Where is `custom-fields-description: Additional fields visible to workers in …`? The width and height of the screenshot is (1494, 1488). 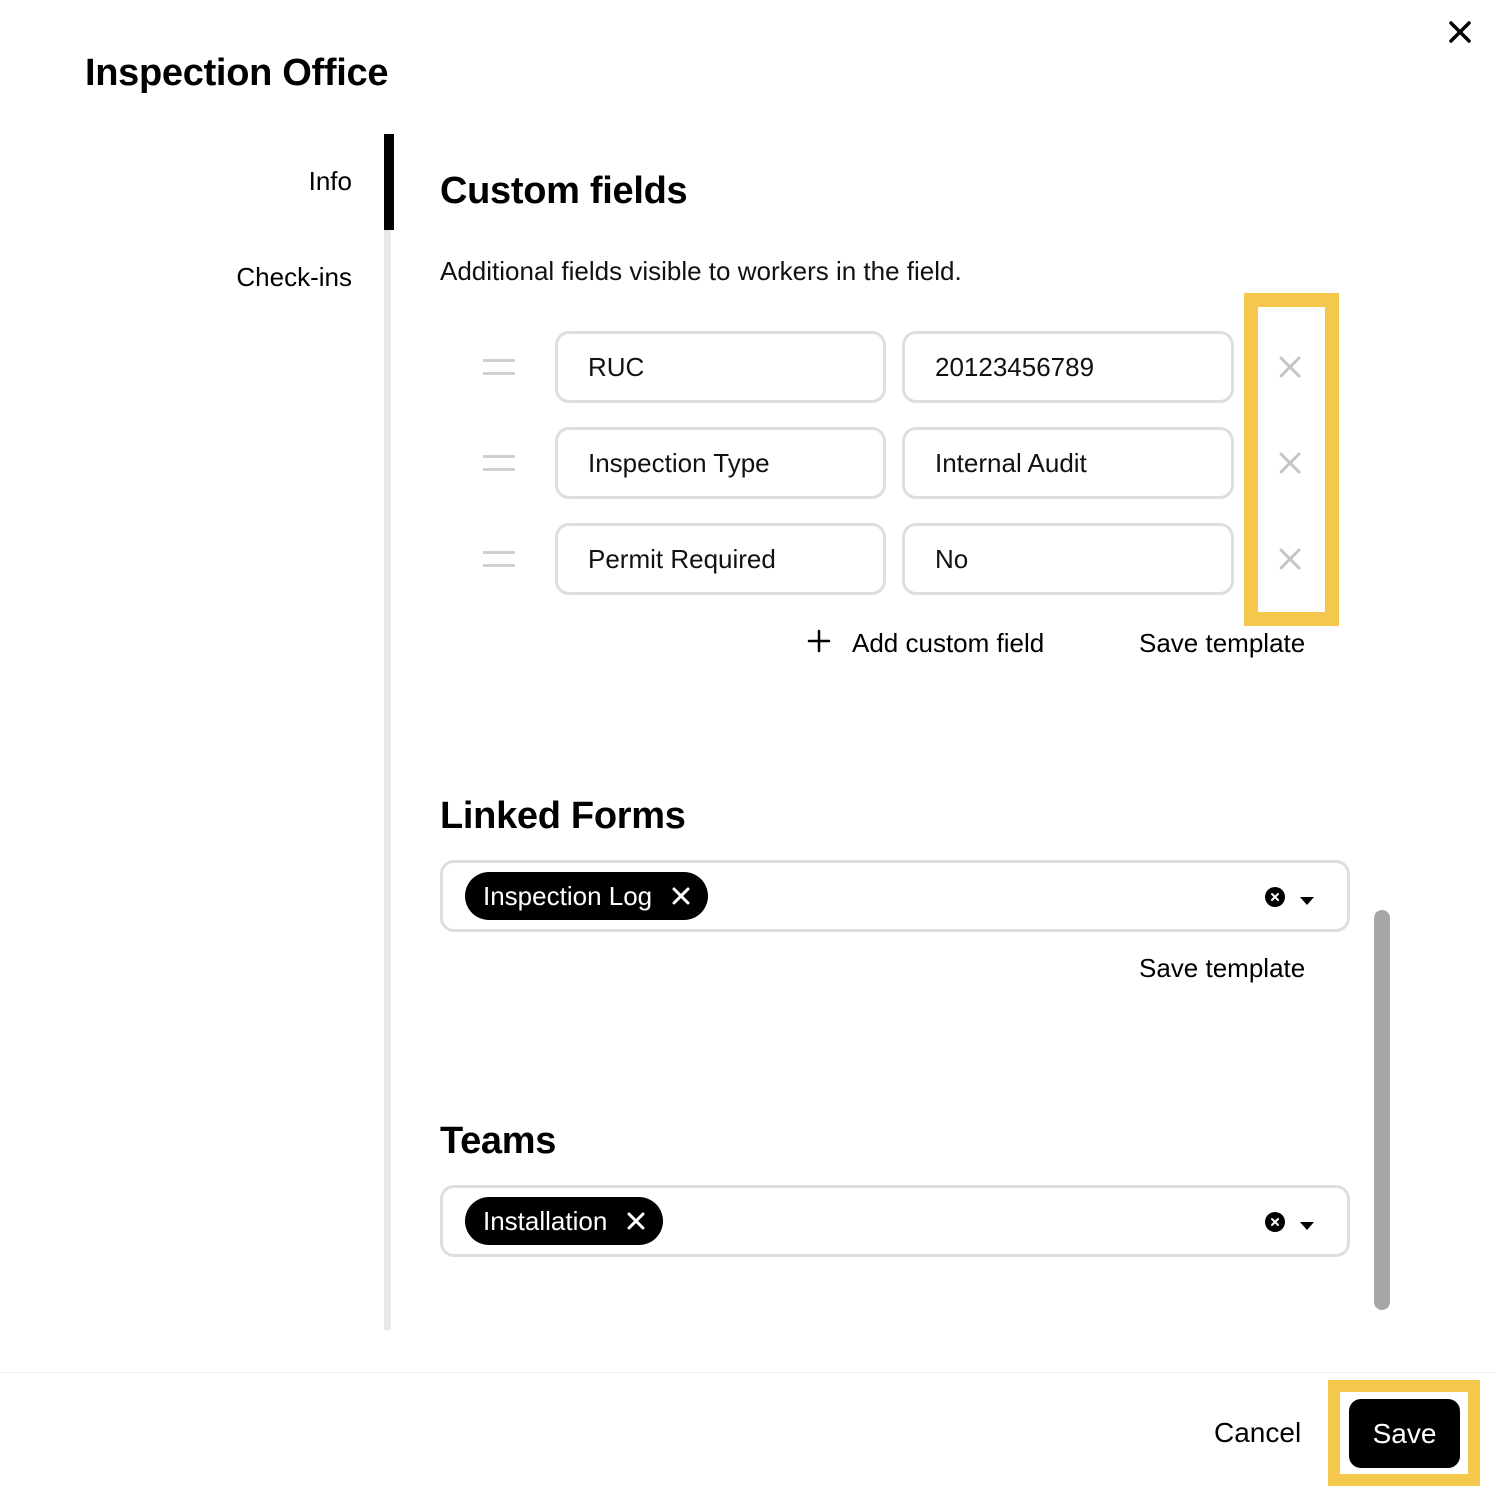 custom-fields-description: Additional fields visible to workers in … is located at coordinates (701, 271).